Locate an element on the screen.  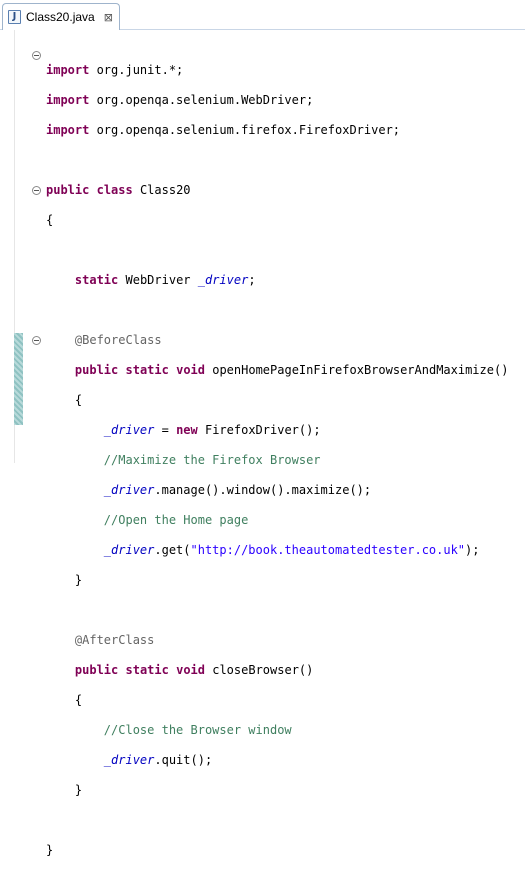
code-line: //Open the Home page is located at coordinates (176, 520).